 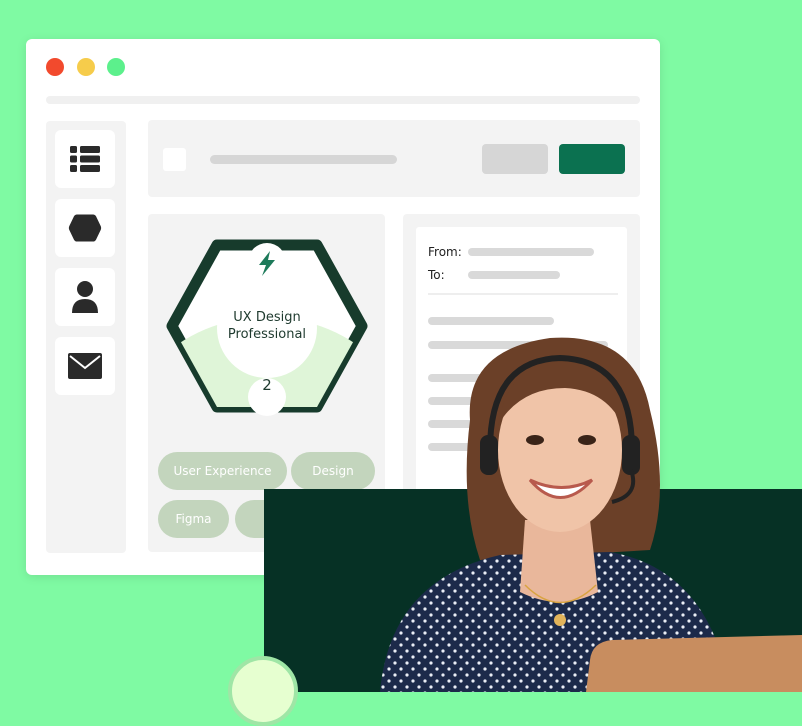 I want to click on badge-title: UX Design Professional, so click(x=267, y=326).